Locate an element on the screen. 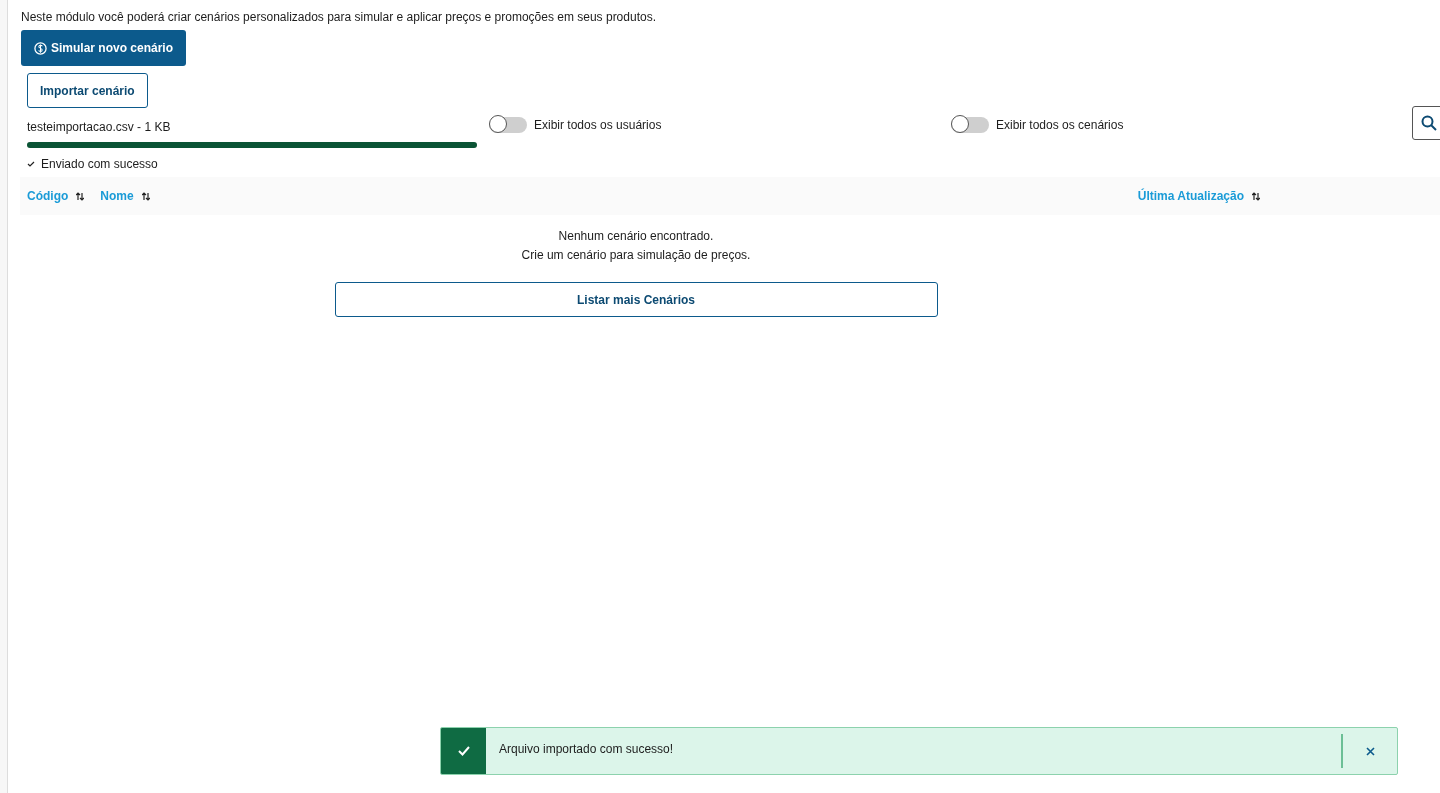  simulate-button: Simular novo cenário is located at coordinates (104, 48).